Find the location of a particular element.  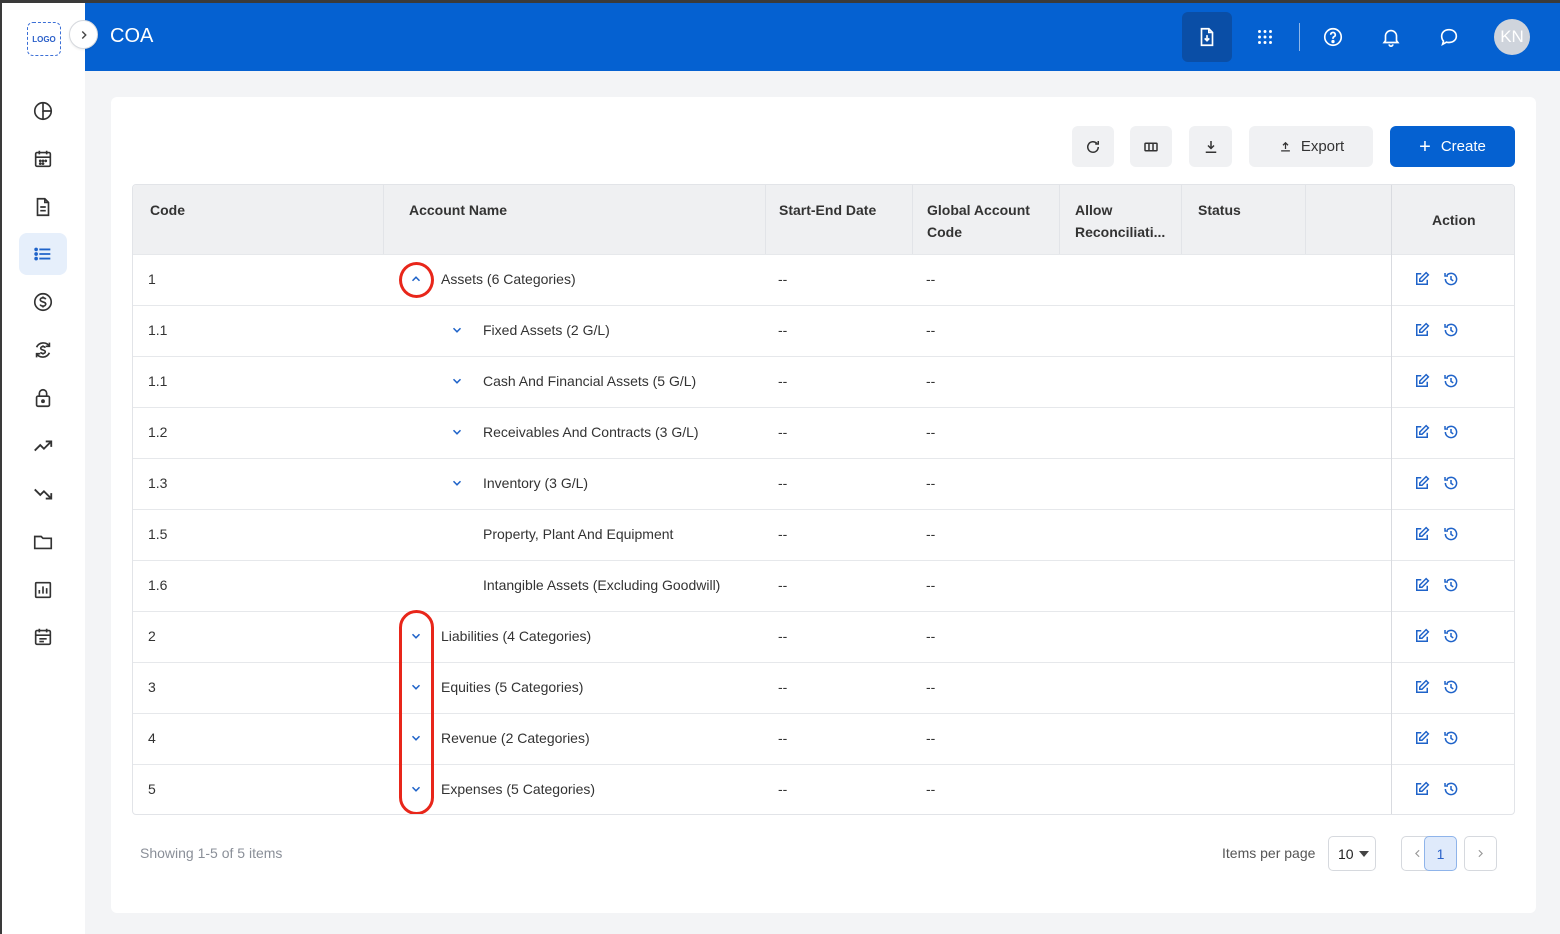

highlight-circle-expanded is located at coordinates (416, 280).